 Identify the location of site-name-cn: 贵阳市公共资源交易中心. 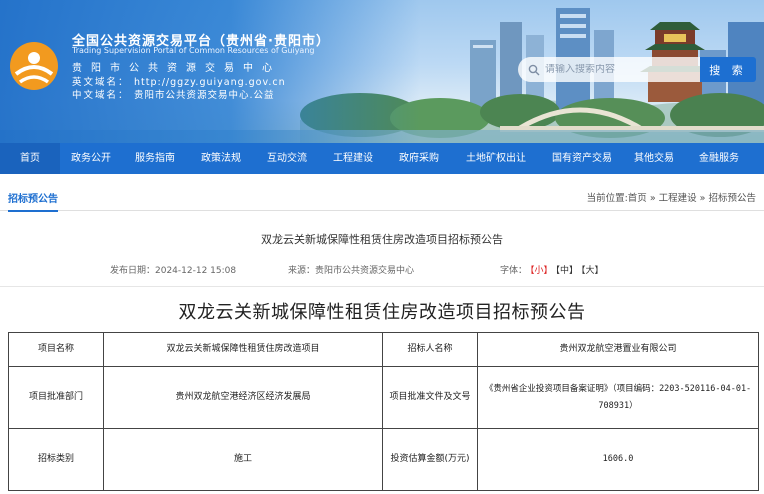
(176, 68).